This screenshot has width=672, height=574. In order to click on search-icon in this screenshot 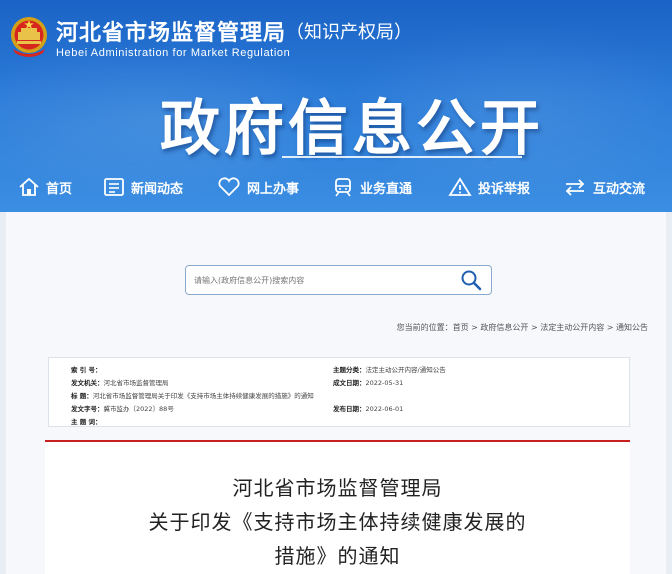, I will do `click(471, 280)`.